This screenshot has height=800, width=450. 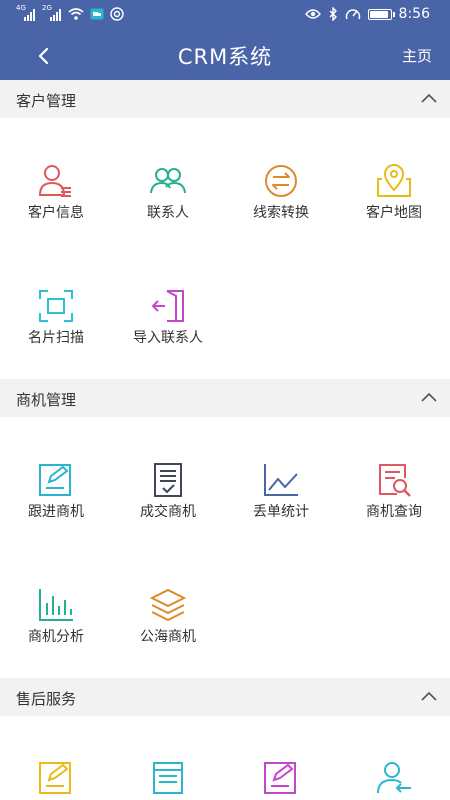 What do you see at coordinates (394, 180) in the screenshot?
I see `map-pin-icon` at bounding box center [394, 180].